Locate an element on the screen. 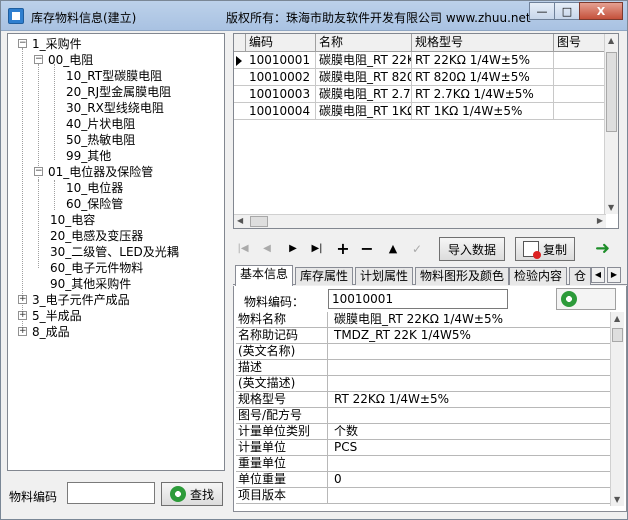 The height and width of the screenshot is (520, 628). delete-record-icon: − is located at coordinates (367, 249).